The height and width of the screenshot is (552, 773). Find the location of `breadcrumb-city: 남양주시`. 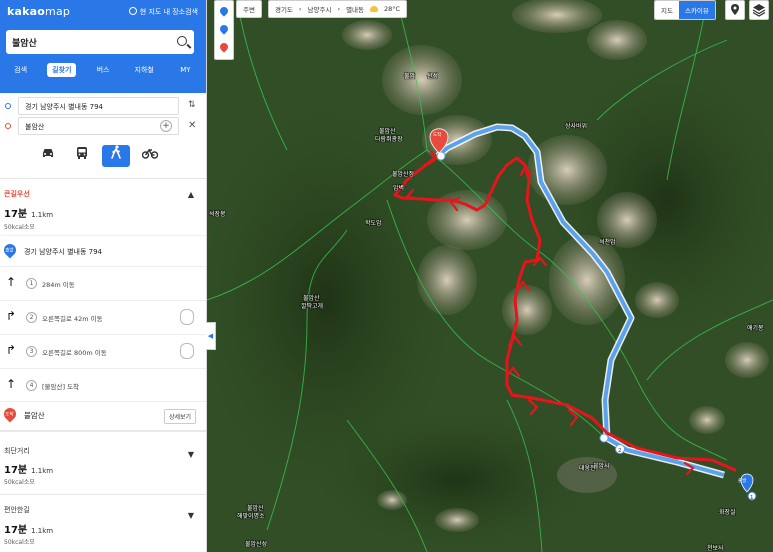

breadcrumb-city: 남양주시 is located at coordinates (320, 9).